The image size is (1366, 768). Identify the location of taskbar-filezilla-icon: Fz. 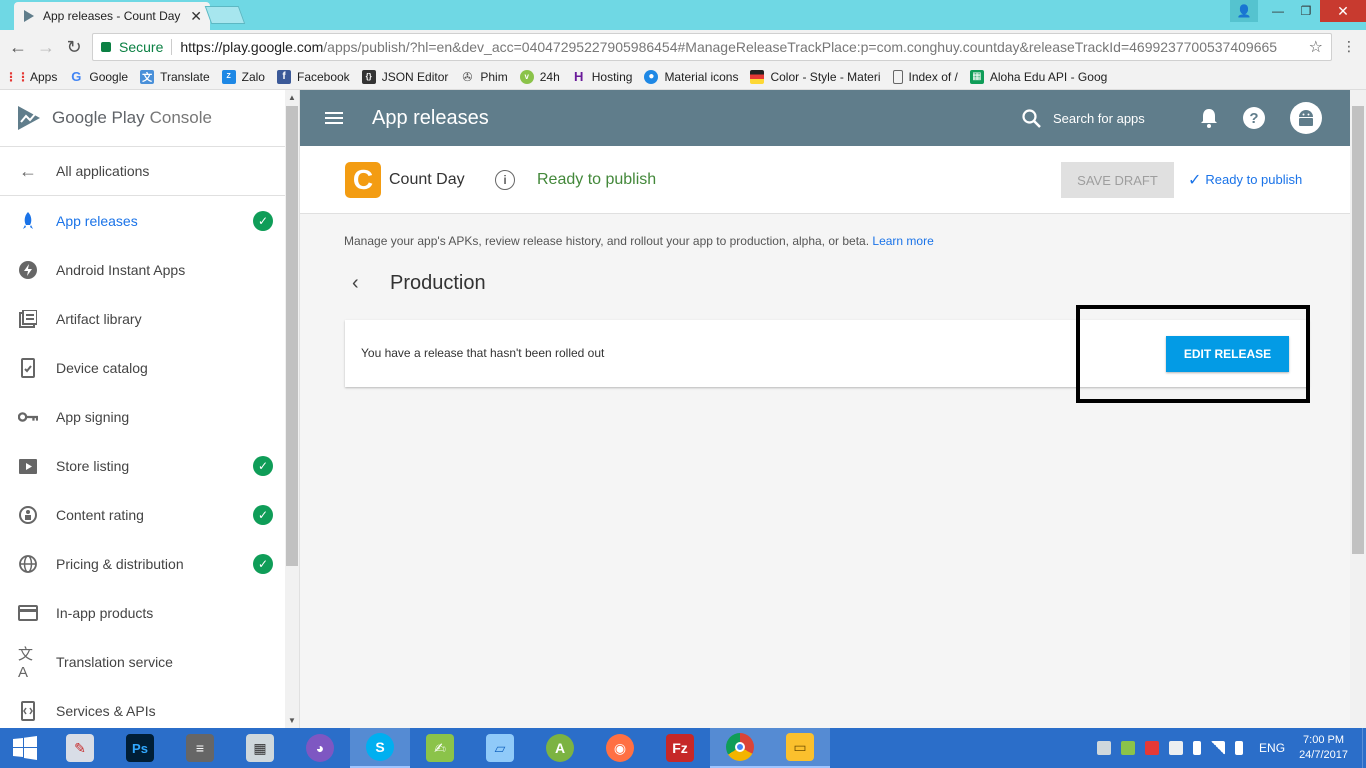
(680, 748).